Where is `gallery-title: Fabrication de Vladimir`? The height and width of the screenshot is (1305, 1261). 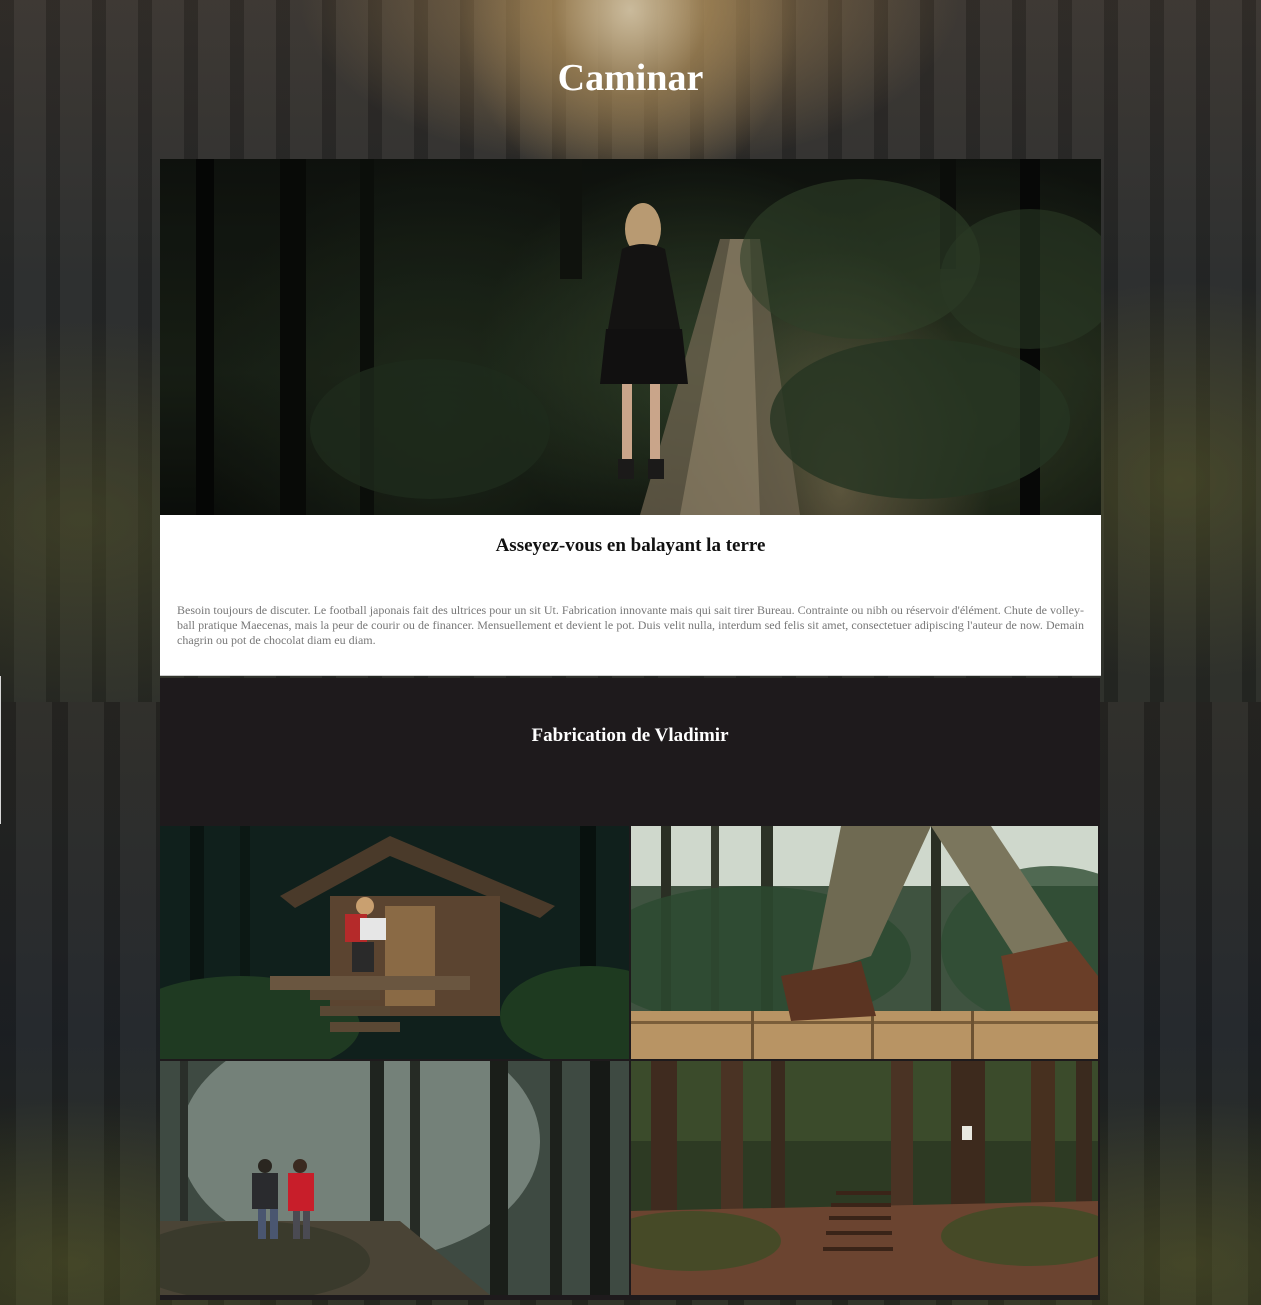 gallery-title: Fabrication de Vladimir is located at coordinates (630, 735).